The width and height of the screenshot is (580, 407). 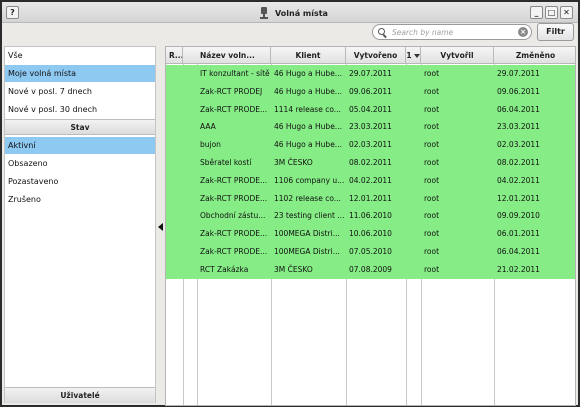 I want to click on cell-created: 07.08.2009, so click(x=370, y=269).